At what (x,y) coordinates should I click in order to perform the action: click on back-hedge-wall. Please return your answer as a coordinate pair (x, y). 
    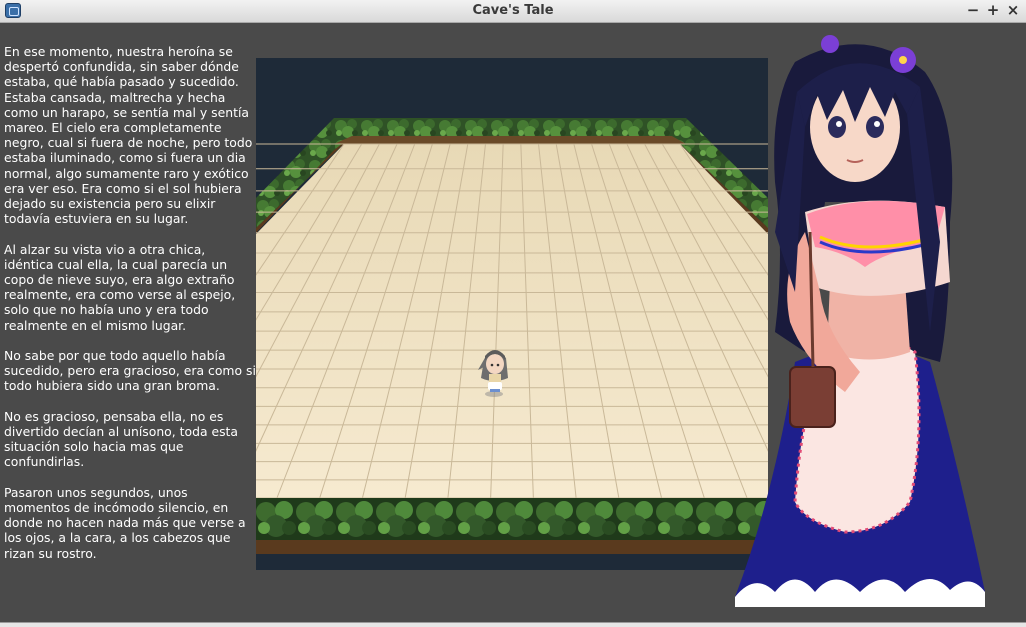
    Looking at the image, I should click on (510, 127).